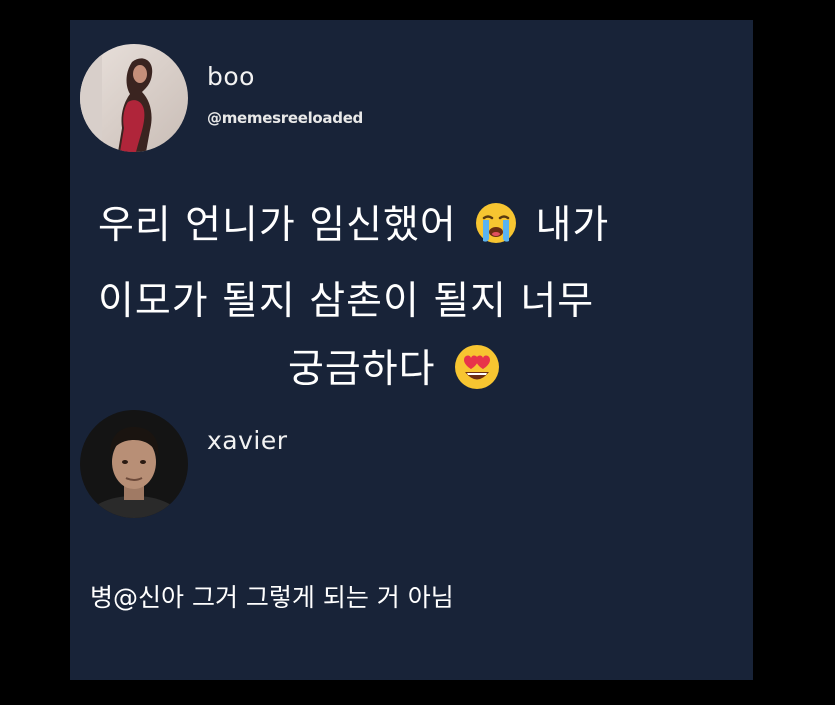  What do you see at coordinates (496, 228) in the screenshot?
I see `loudly-crying-face-icon` at bounding box center [496, 228].